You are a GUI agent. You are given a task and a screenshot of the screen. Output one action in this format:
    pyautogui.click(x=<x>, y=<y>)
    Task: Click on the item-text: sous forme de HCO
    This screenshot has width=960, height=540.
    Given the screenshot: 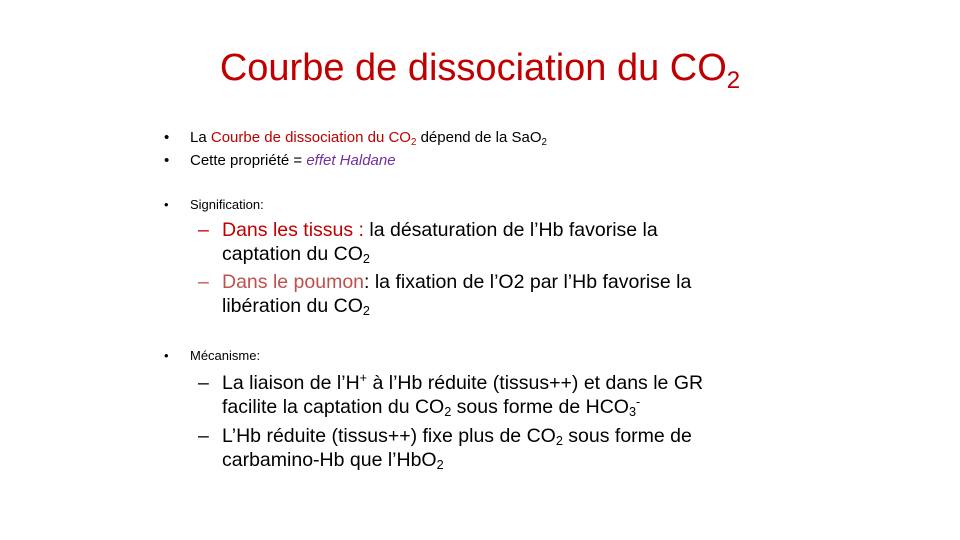 What is the action you would take?
    pyautogui.click(x=540, y=407)
    